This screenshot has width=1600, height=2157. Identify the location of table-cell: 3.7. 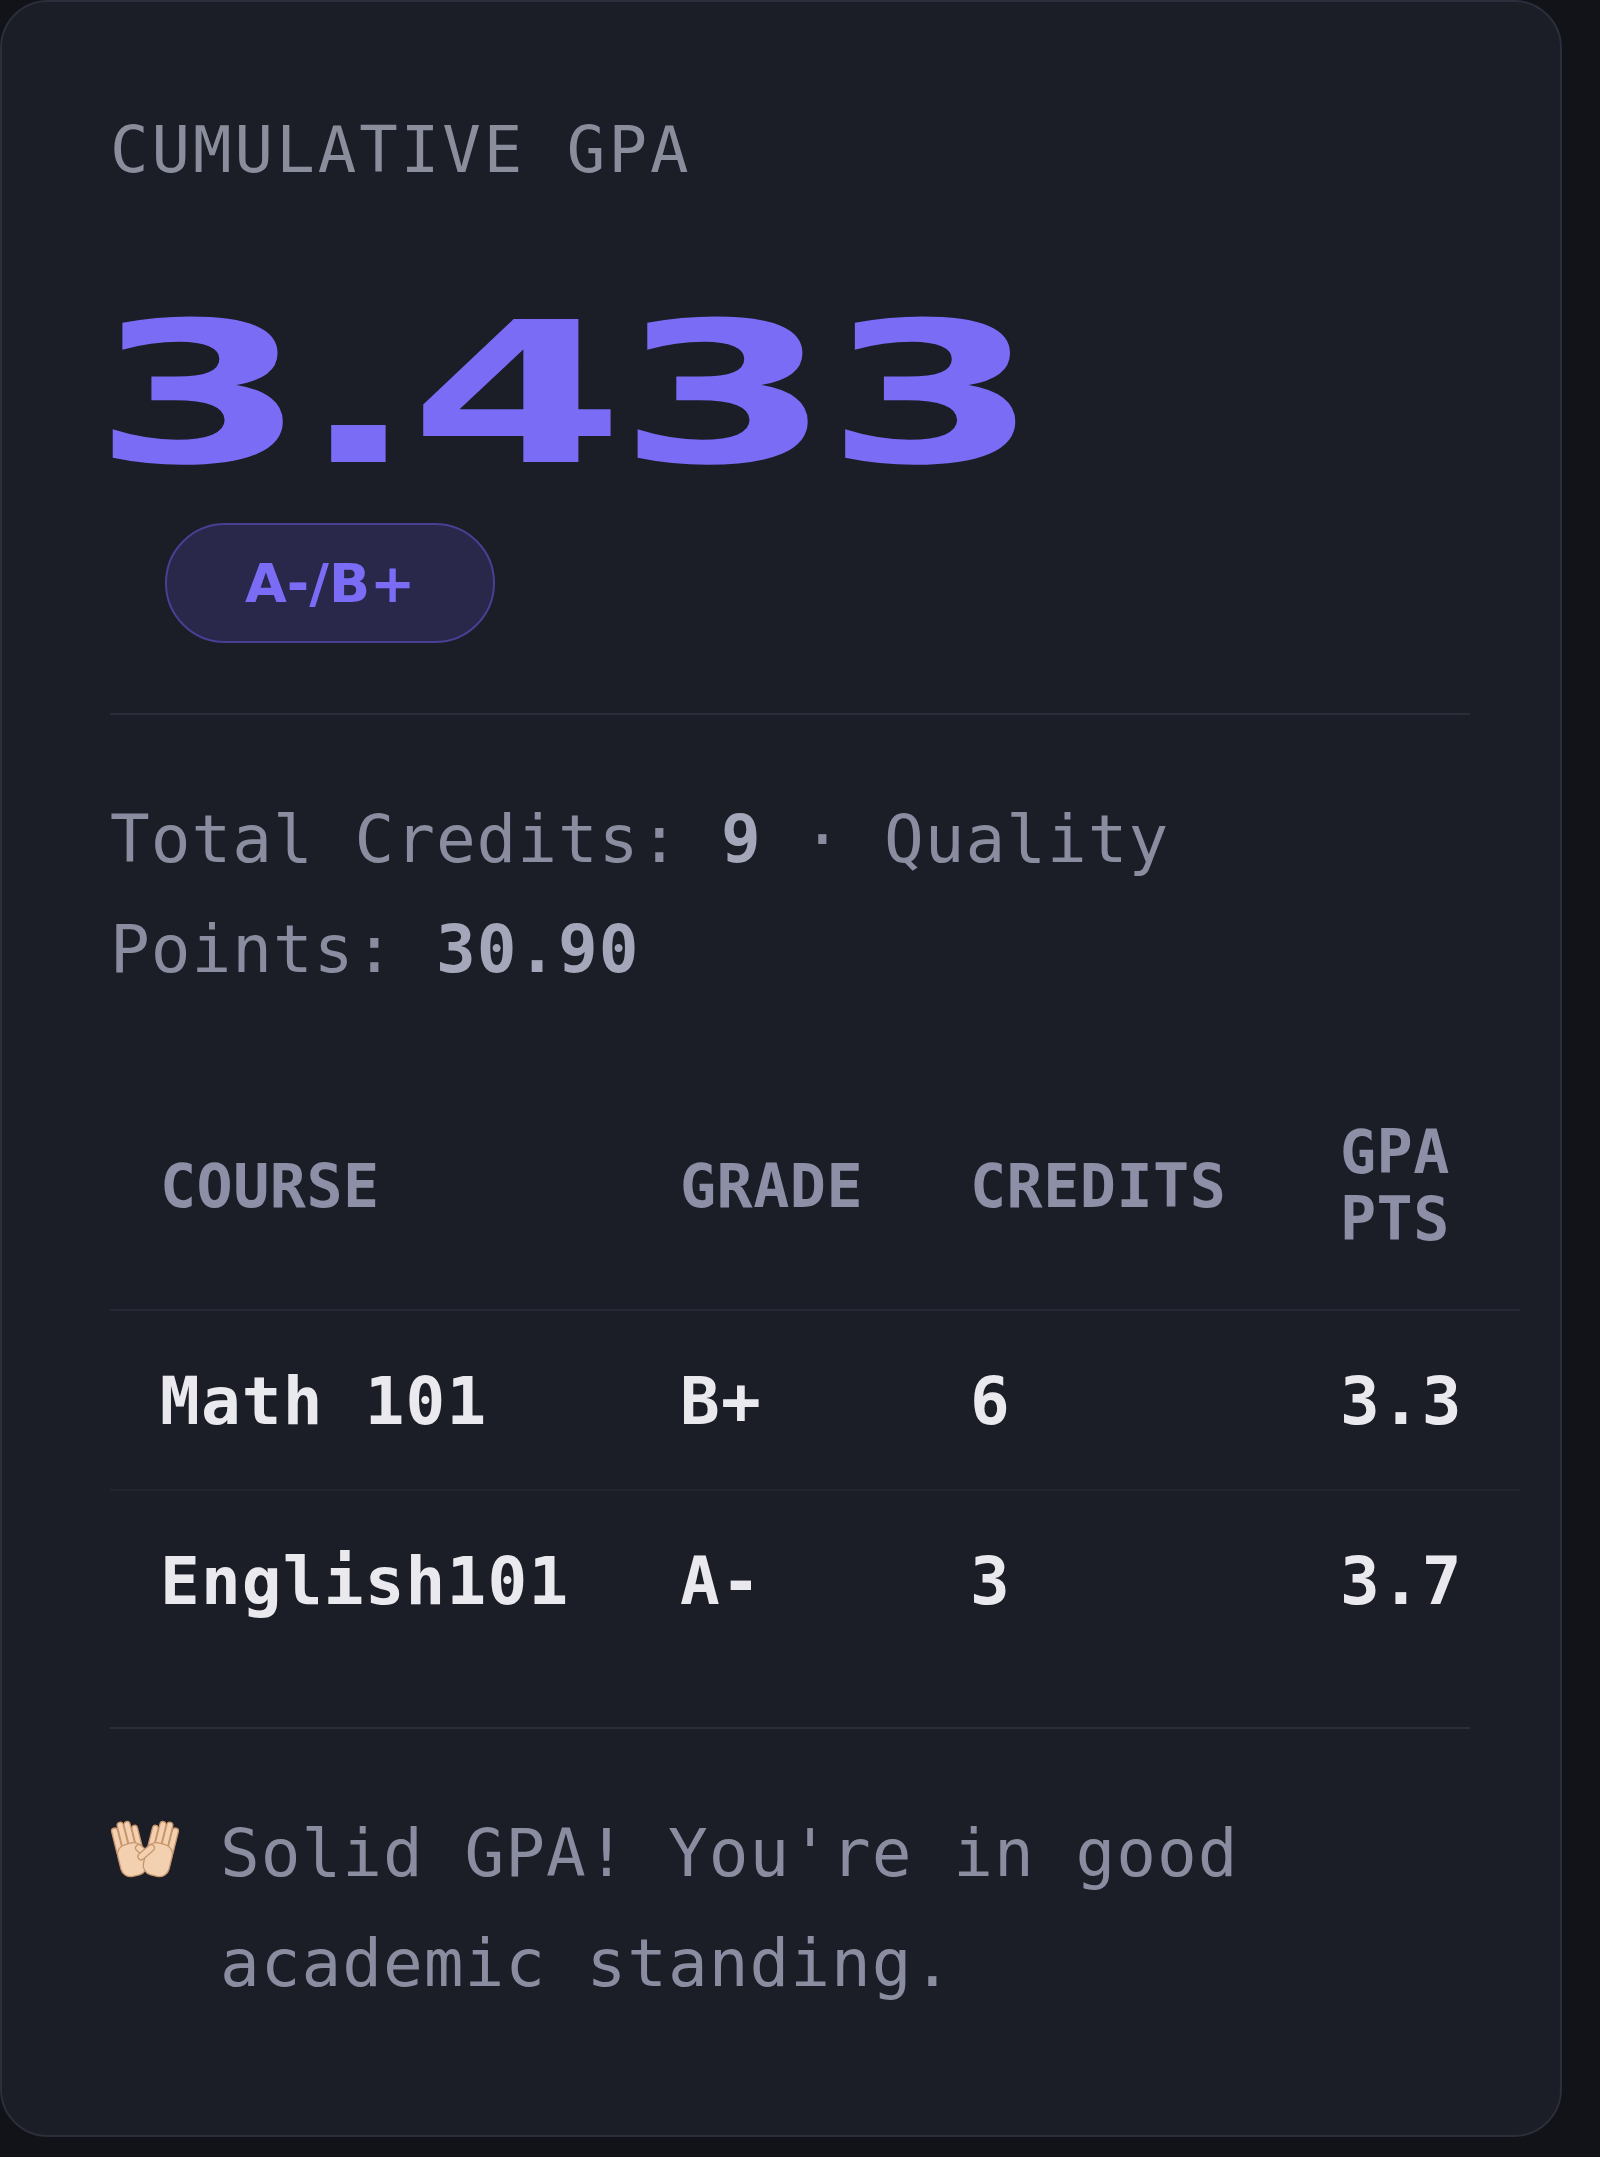
(1405, 1579).